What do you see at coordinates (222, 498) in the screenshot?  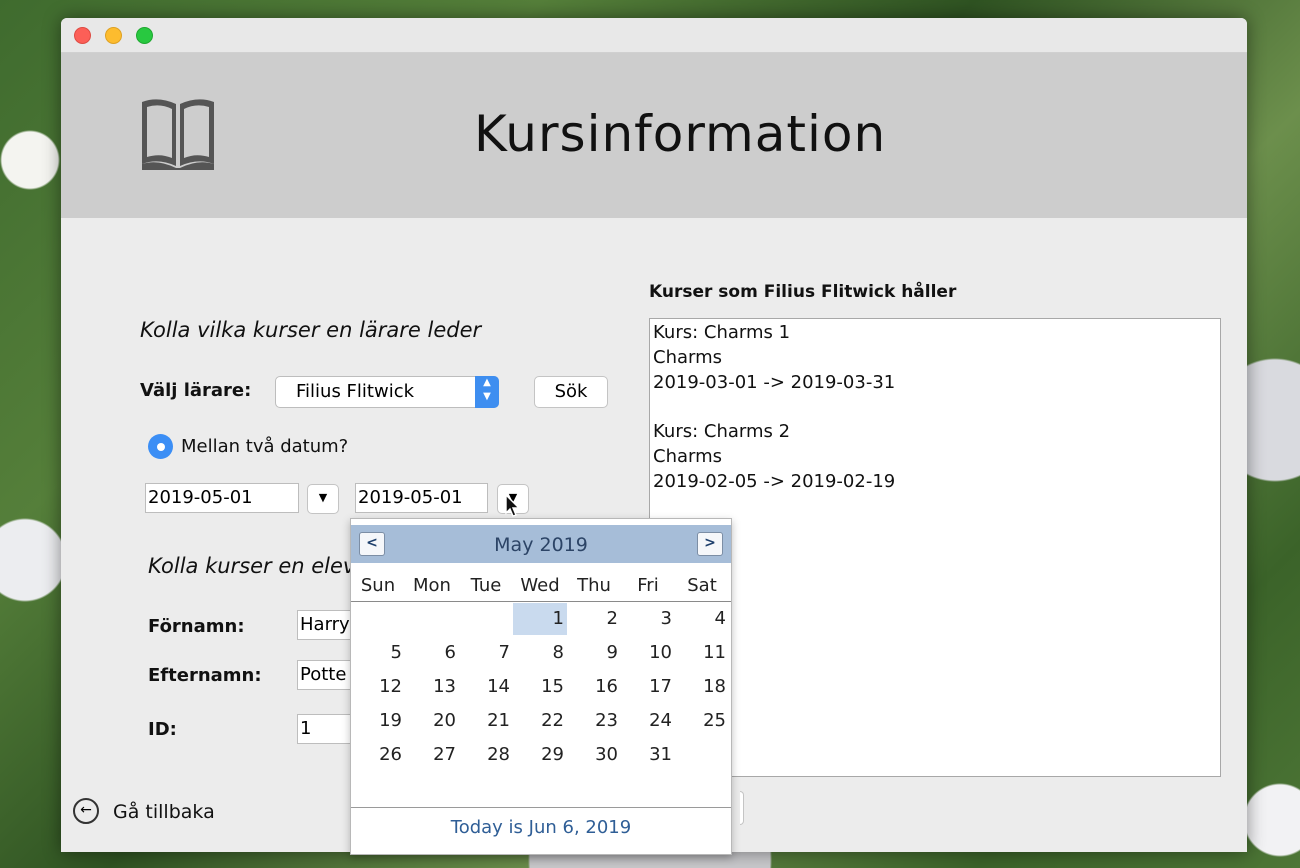 I see `date-from-field: 2019-05-01` at bounding box center [222, 498].